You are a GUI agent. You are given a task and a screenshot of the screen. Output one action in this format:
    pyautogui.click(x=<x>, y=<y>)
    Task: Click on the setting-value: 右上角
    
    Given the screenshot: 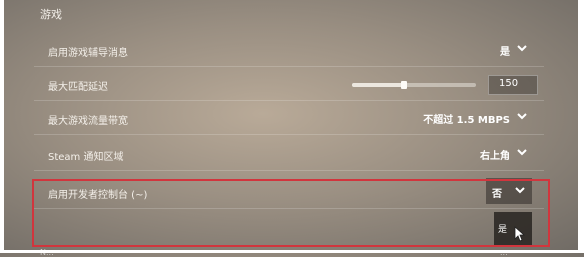 What is the action you would take?
    pyautogui.click(x=495, y=154)
    